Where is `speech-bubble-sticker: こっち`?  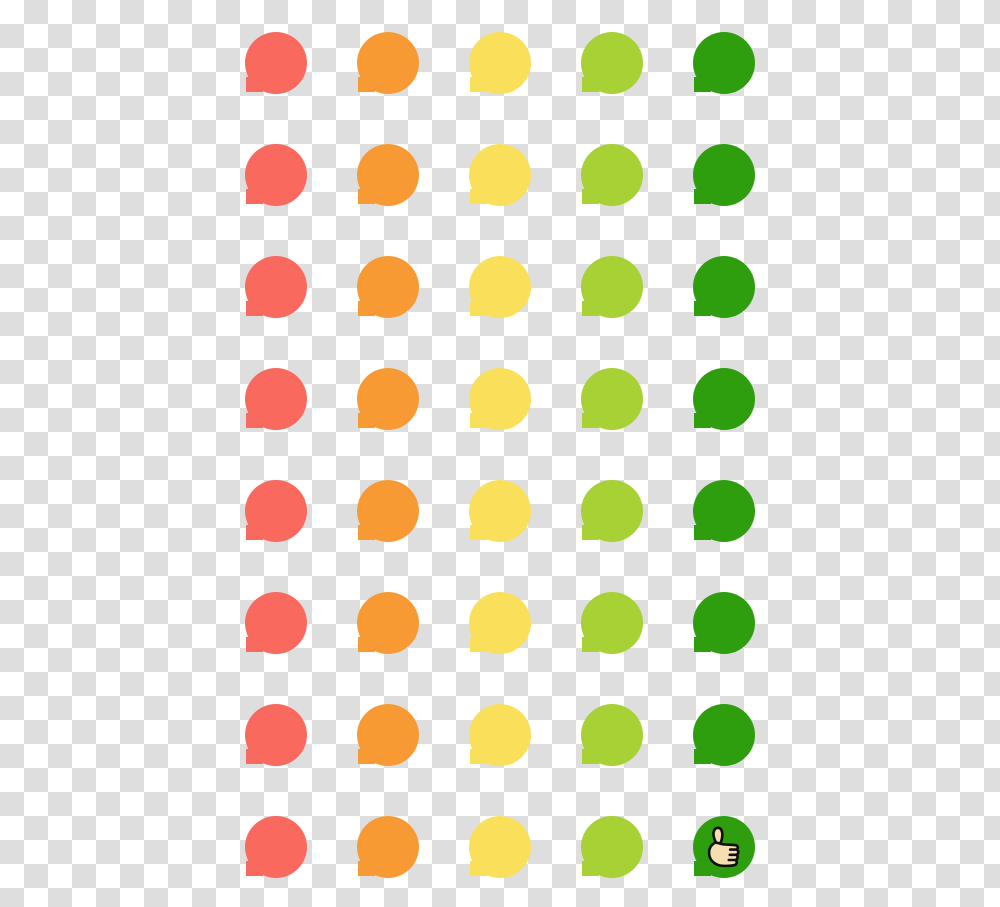 speech-bubble-sticker: こっち is located at coordinates (276, 399).